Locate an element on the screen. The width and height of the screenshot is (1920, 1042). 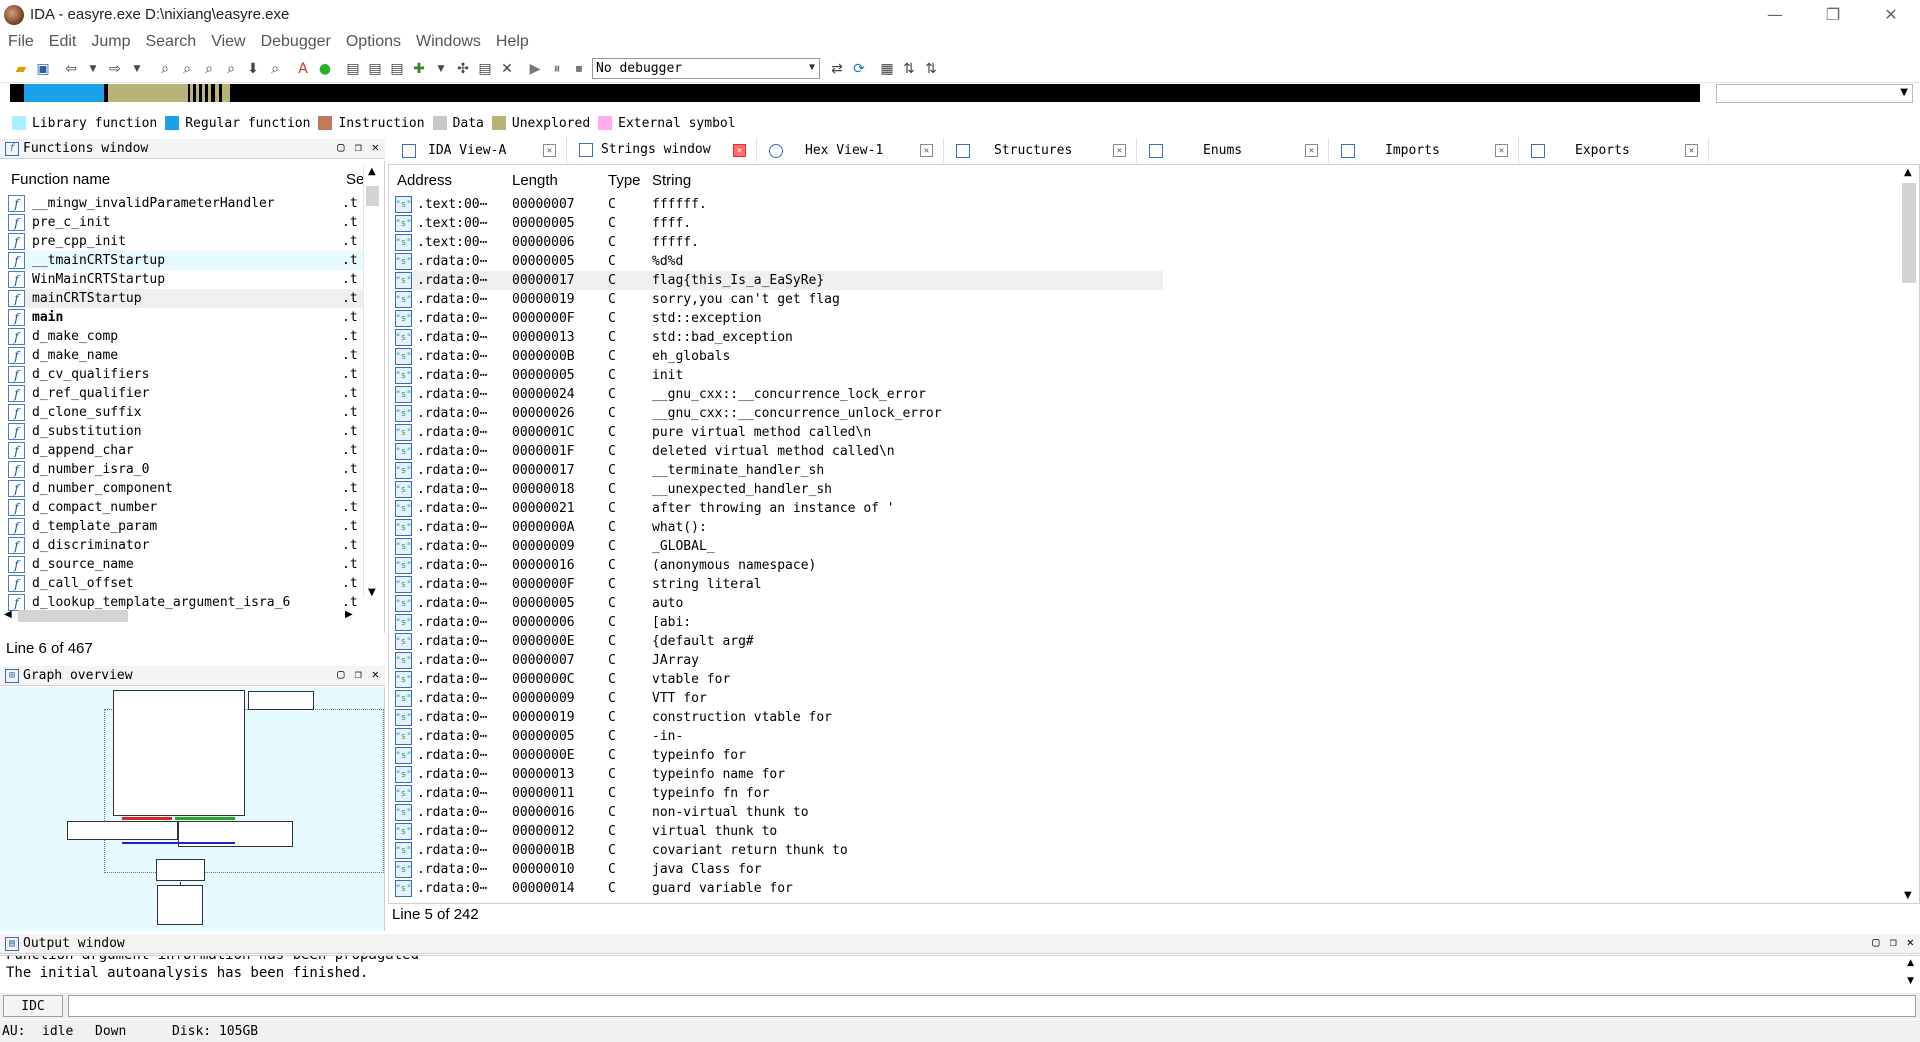
search-immediate-icon: ⌕ is located at coordinates (209, 69).